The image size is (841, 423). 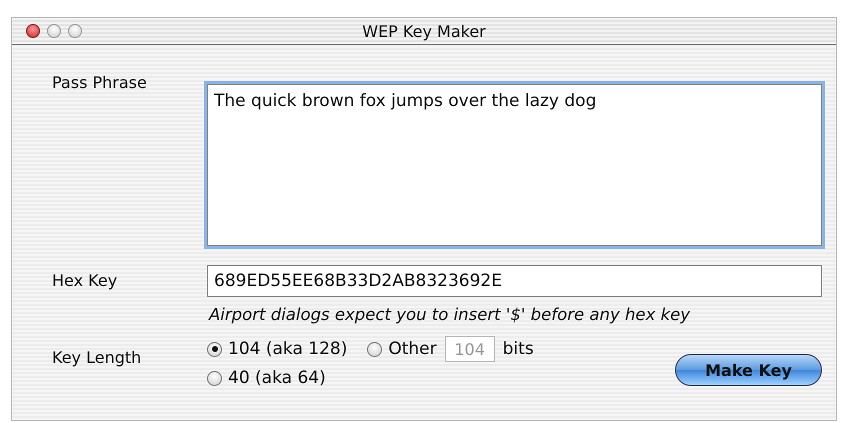 What do you see at coordinates (75, 31) in the screenshot?
I see `zoom-button` at bounding box center [75, 31].